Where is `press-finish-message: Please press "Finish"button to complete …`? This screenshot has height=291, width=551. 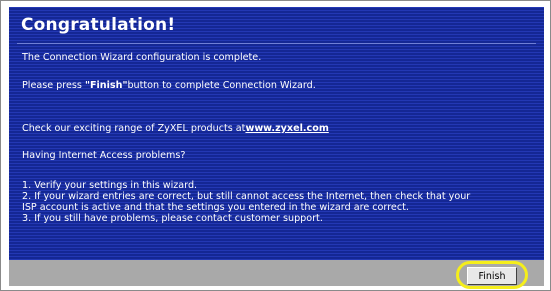
press-finish-message: Please press "Finish"button to complete … is located at coordinates (169, 85).